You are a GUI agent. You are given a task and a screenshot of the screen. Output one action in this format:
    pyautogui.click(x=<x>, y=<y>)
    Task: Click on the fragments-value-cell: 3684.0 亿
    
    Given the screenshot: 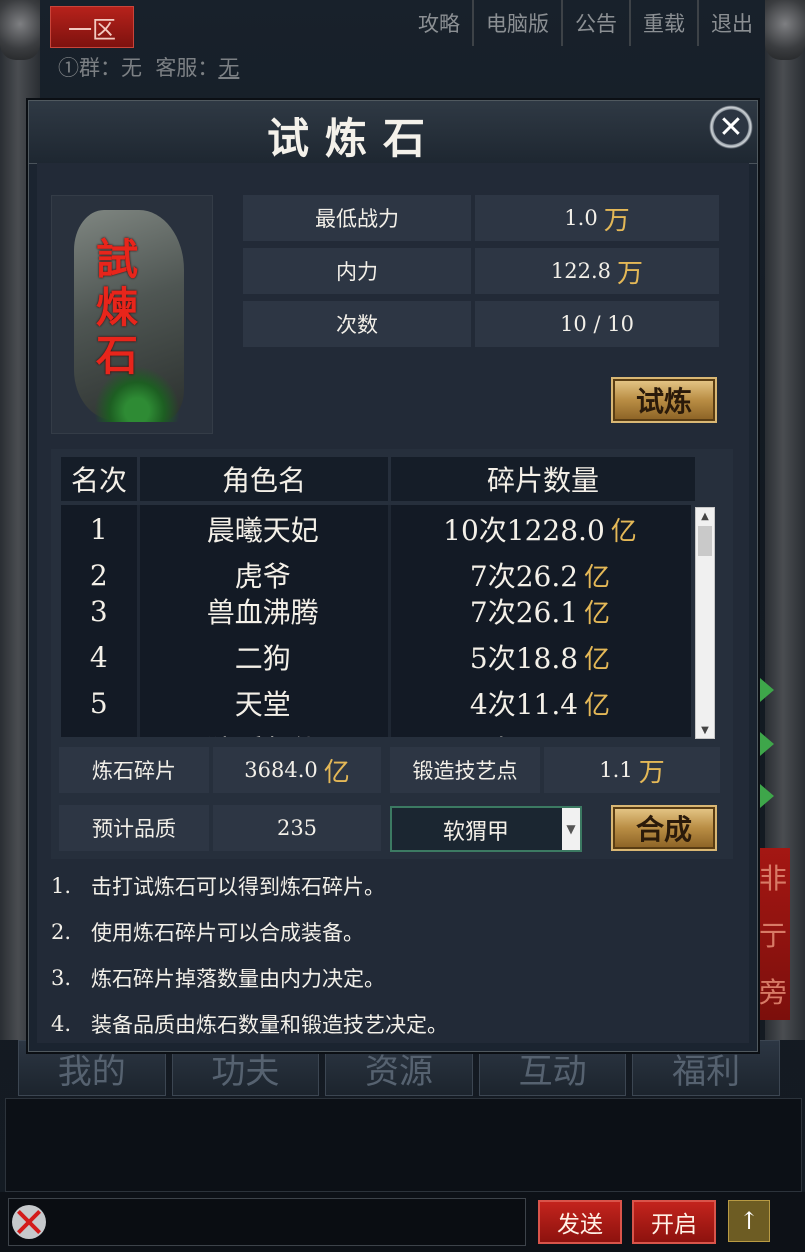 What is the action you would take?
    pyautogui.click(x=297, y=770)
    